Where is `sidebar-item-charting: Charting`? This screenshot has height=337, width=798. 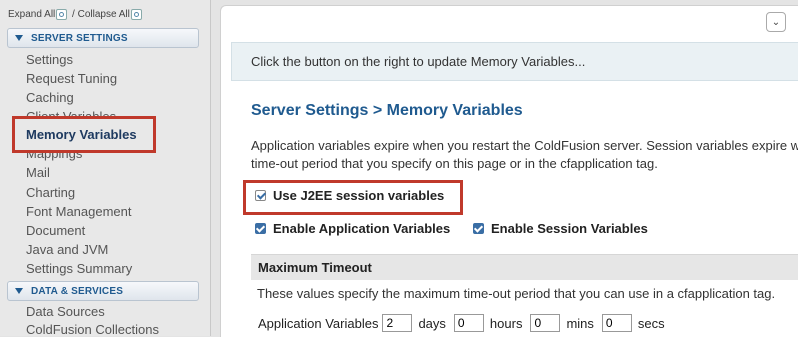
sidebar-item-charting: Charting is located at coordinates (50, 192).